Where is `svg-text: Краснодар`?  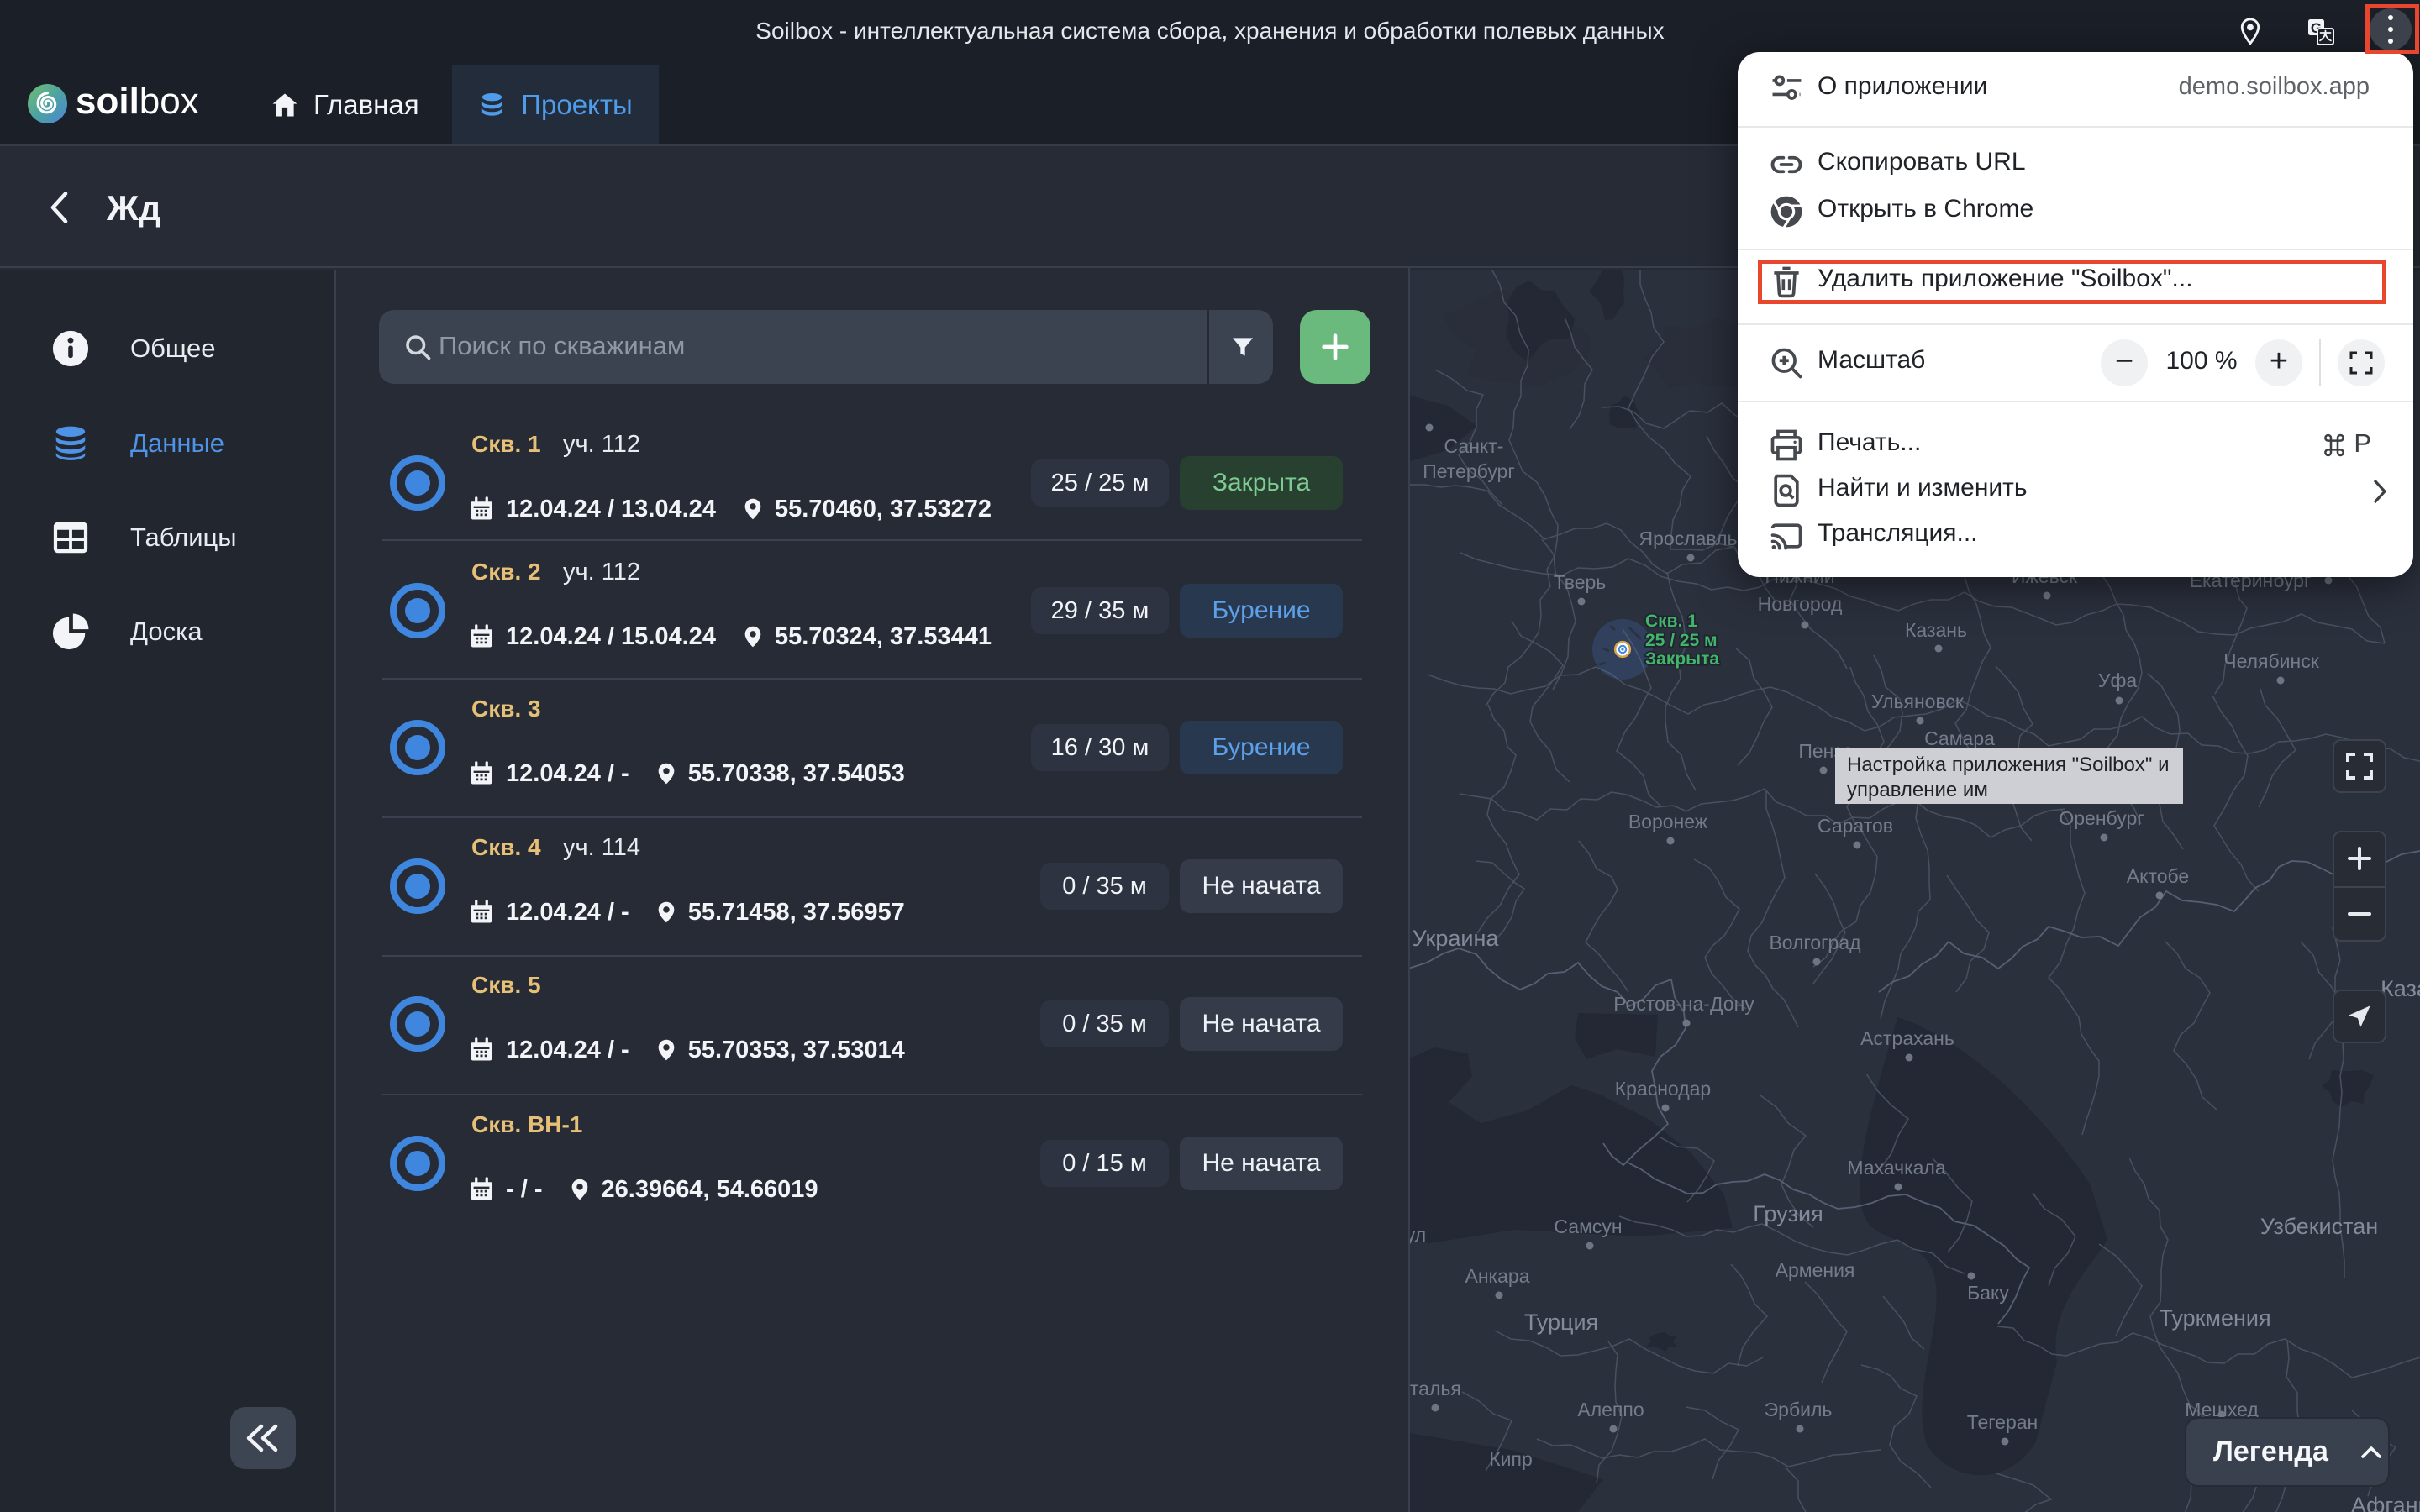 svg-text: Краснодар is located at coordinates (1663, 1089).